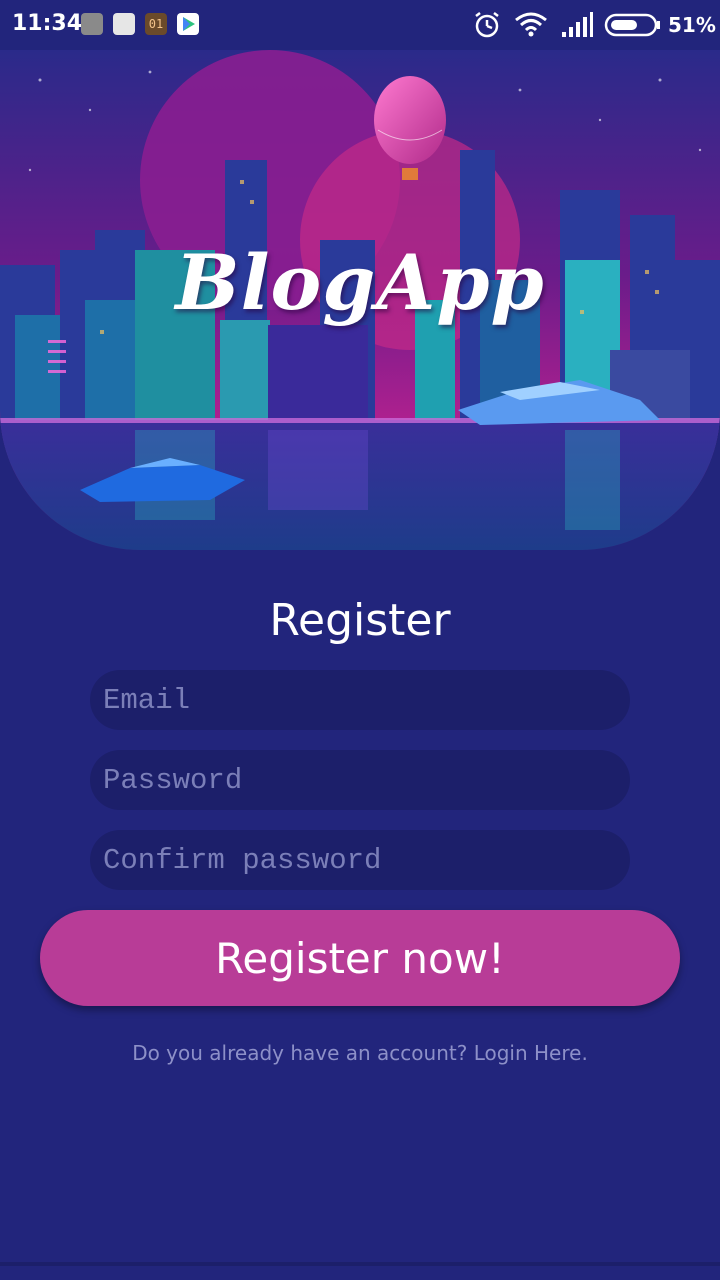  I want to click on app-logo-title: BlogApp, so click(360, 282).